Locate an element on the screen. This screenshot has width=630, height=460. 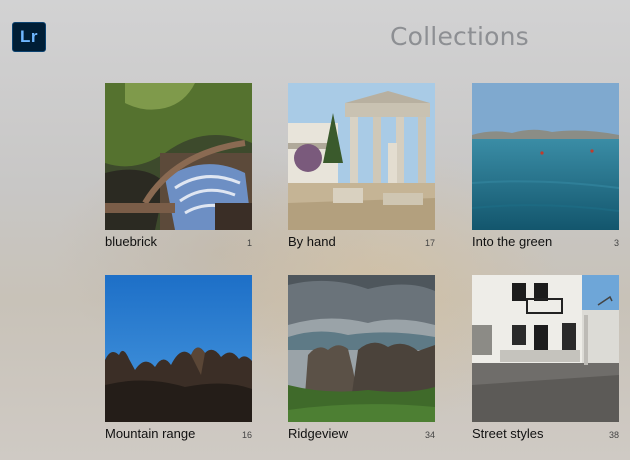
collection-count: 38 is located at coordinates (613, 435).